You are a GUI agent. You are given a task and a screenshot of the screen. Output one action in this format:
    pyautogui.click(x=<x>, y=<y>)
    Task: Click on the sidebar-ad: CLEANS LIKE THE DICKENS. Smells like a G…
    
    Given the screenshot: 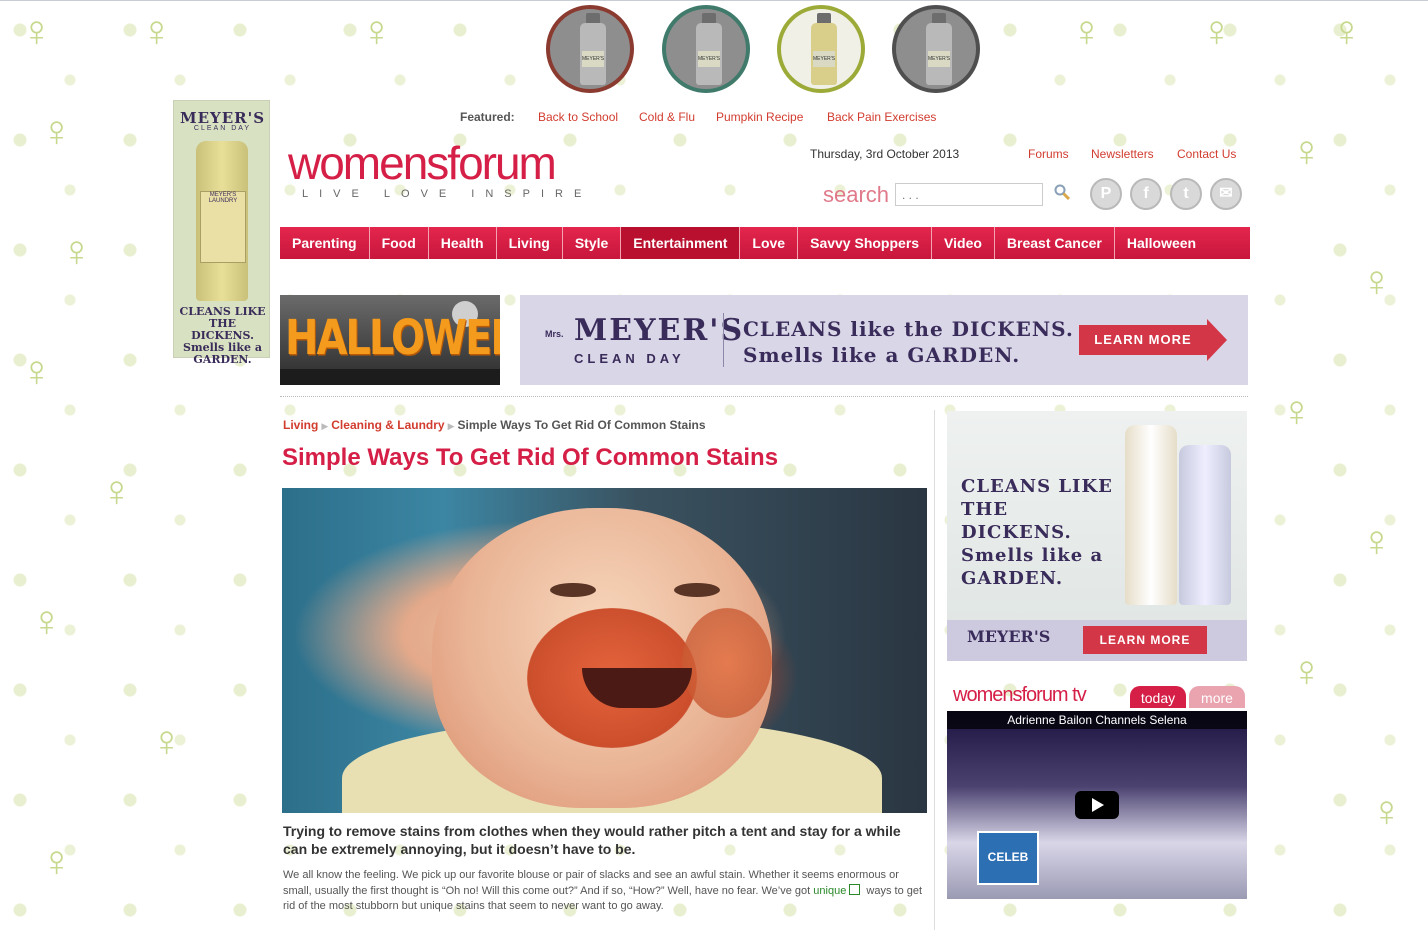 What is the action you would take?
    pyautogui.click(x=1097, y=536)
    